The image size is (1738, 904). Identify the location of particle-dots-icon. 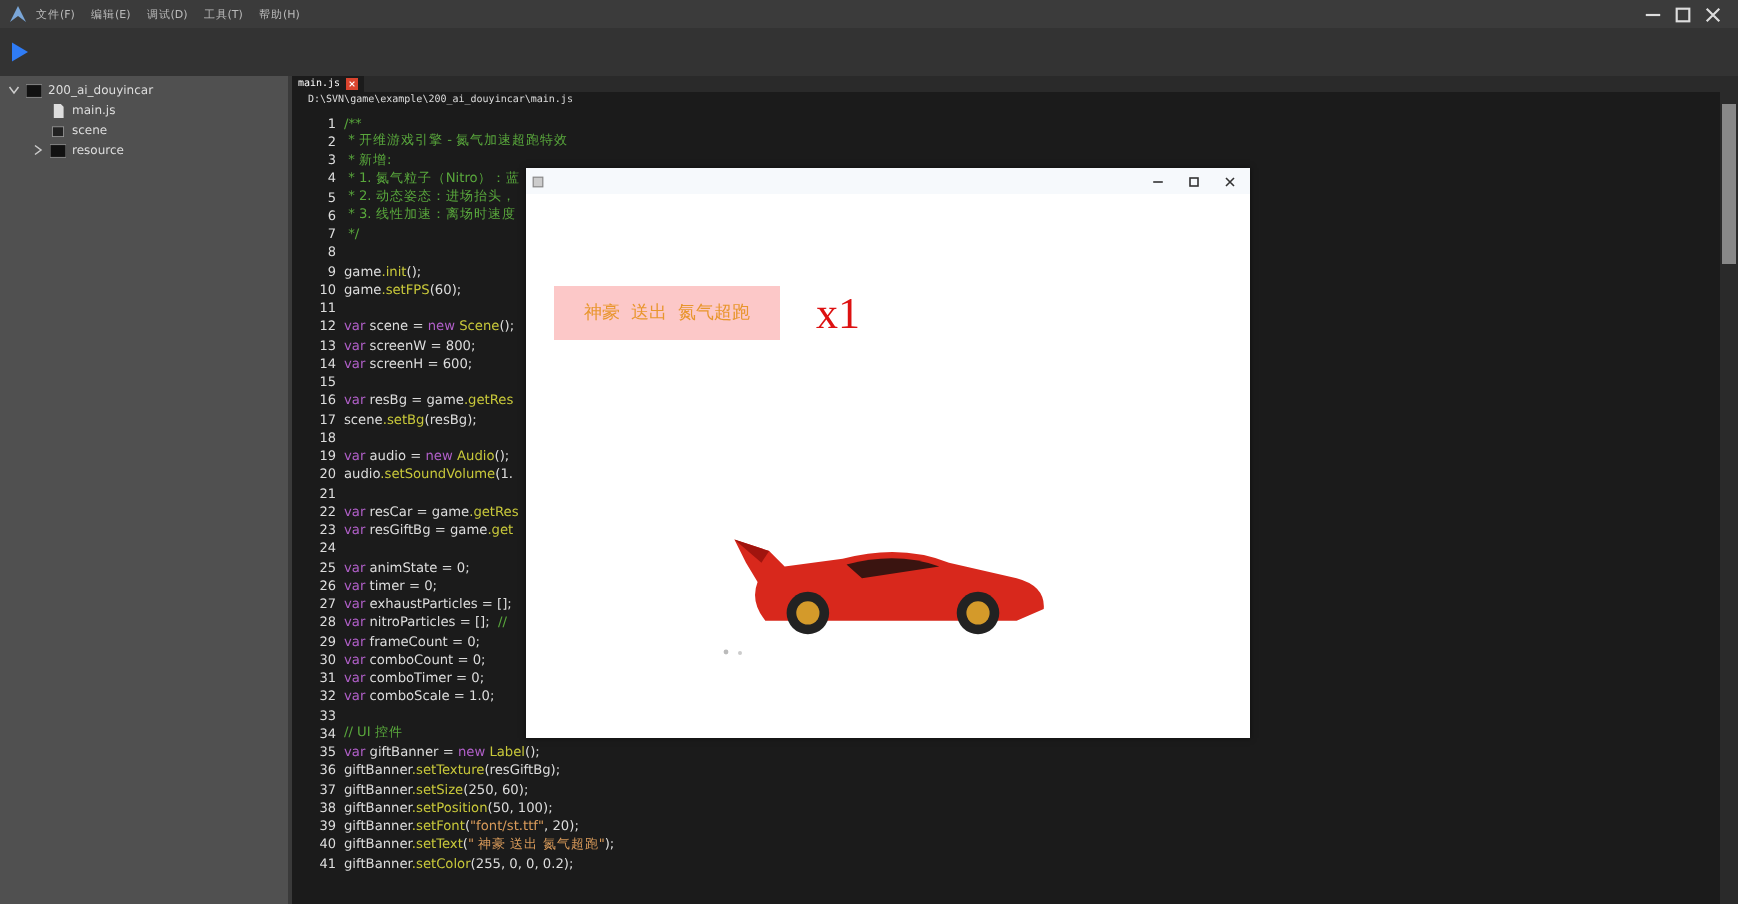
(734, 652).